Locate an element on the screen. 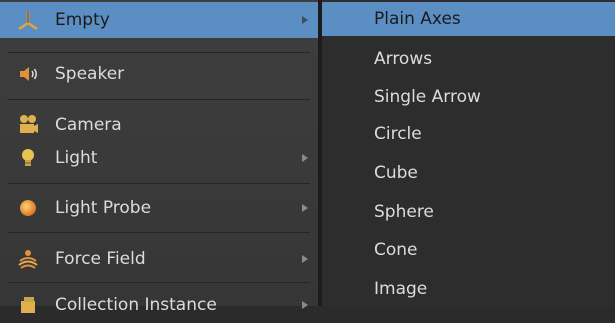 The width and height of the screenshot is (615, 323). menu-item-label: Speaker is located at coordinates (90, 74).